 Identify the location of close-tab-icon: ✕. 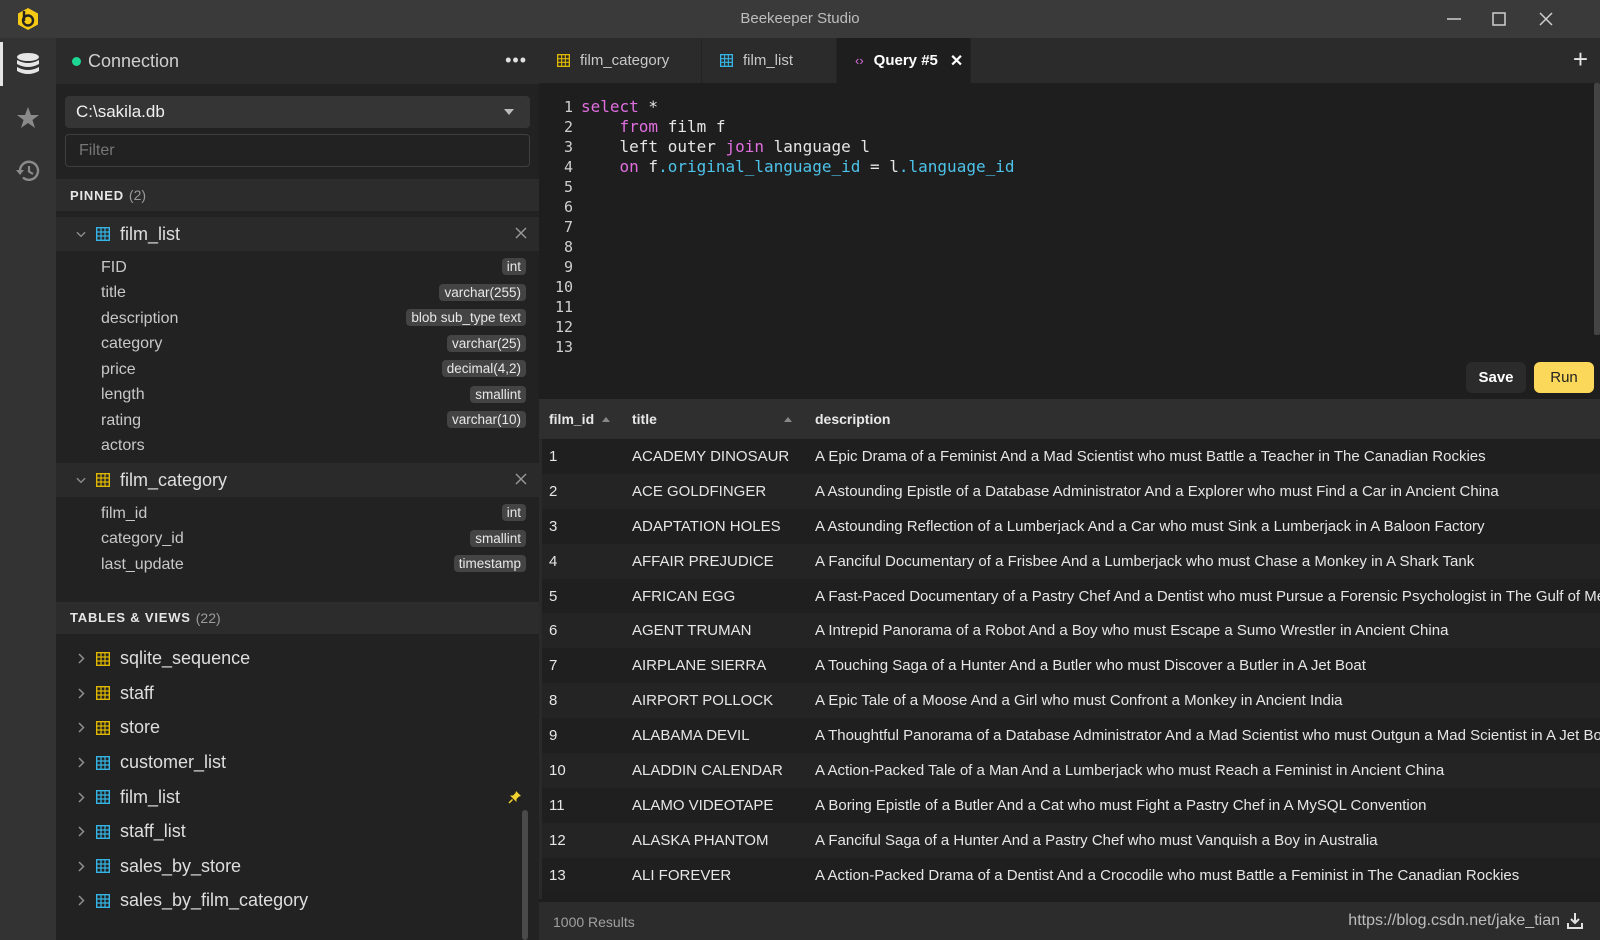
(956, 61).